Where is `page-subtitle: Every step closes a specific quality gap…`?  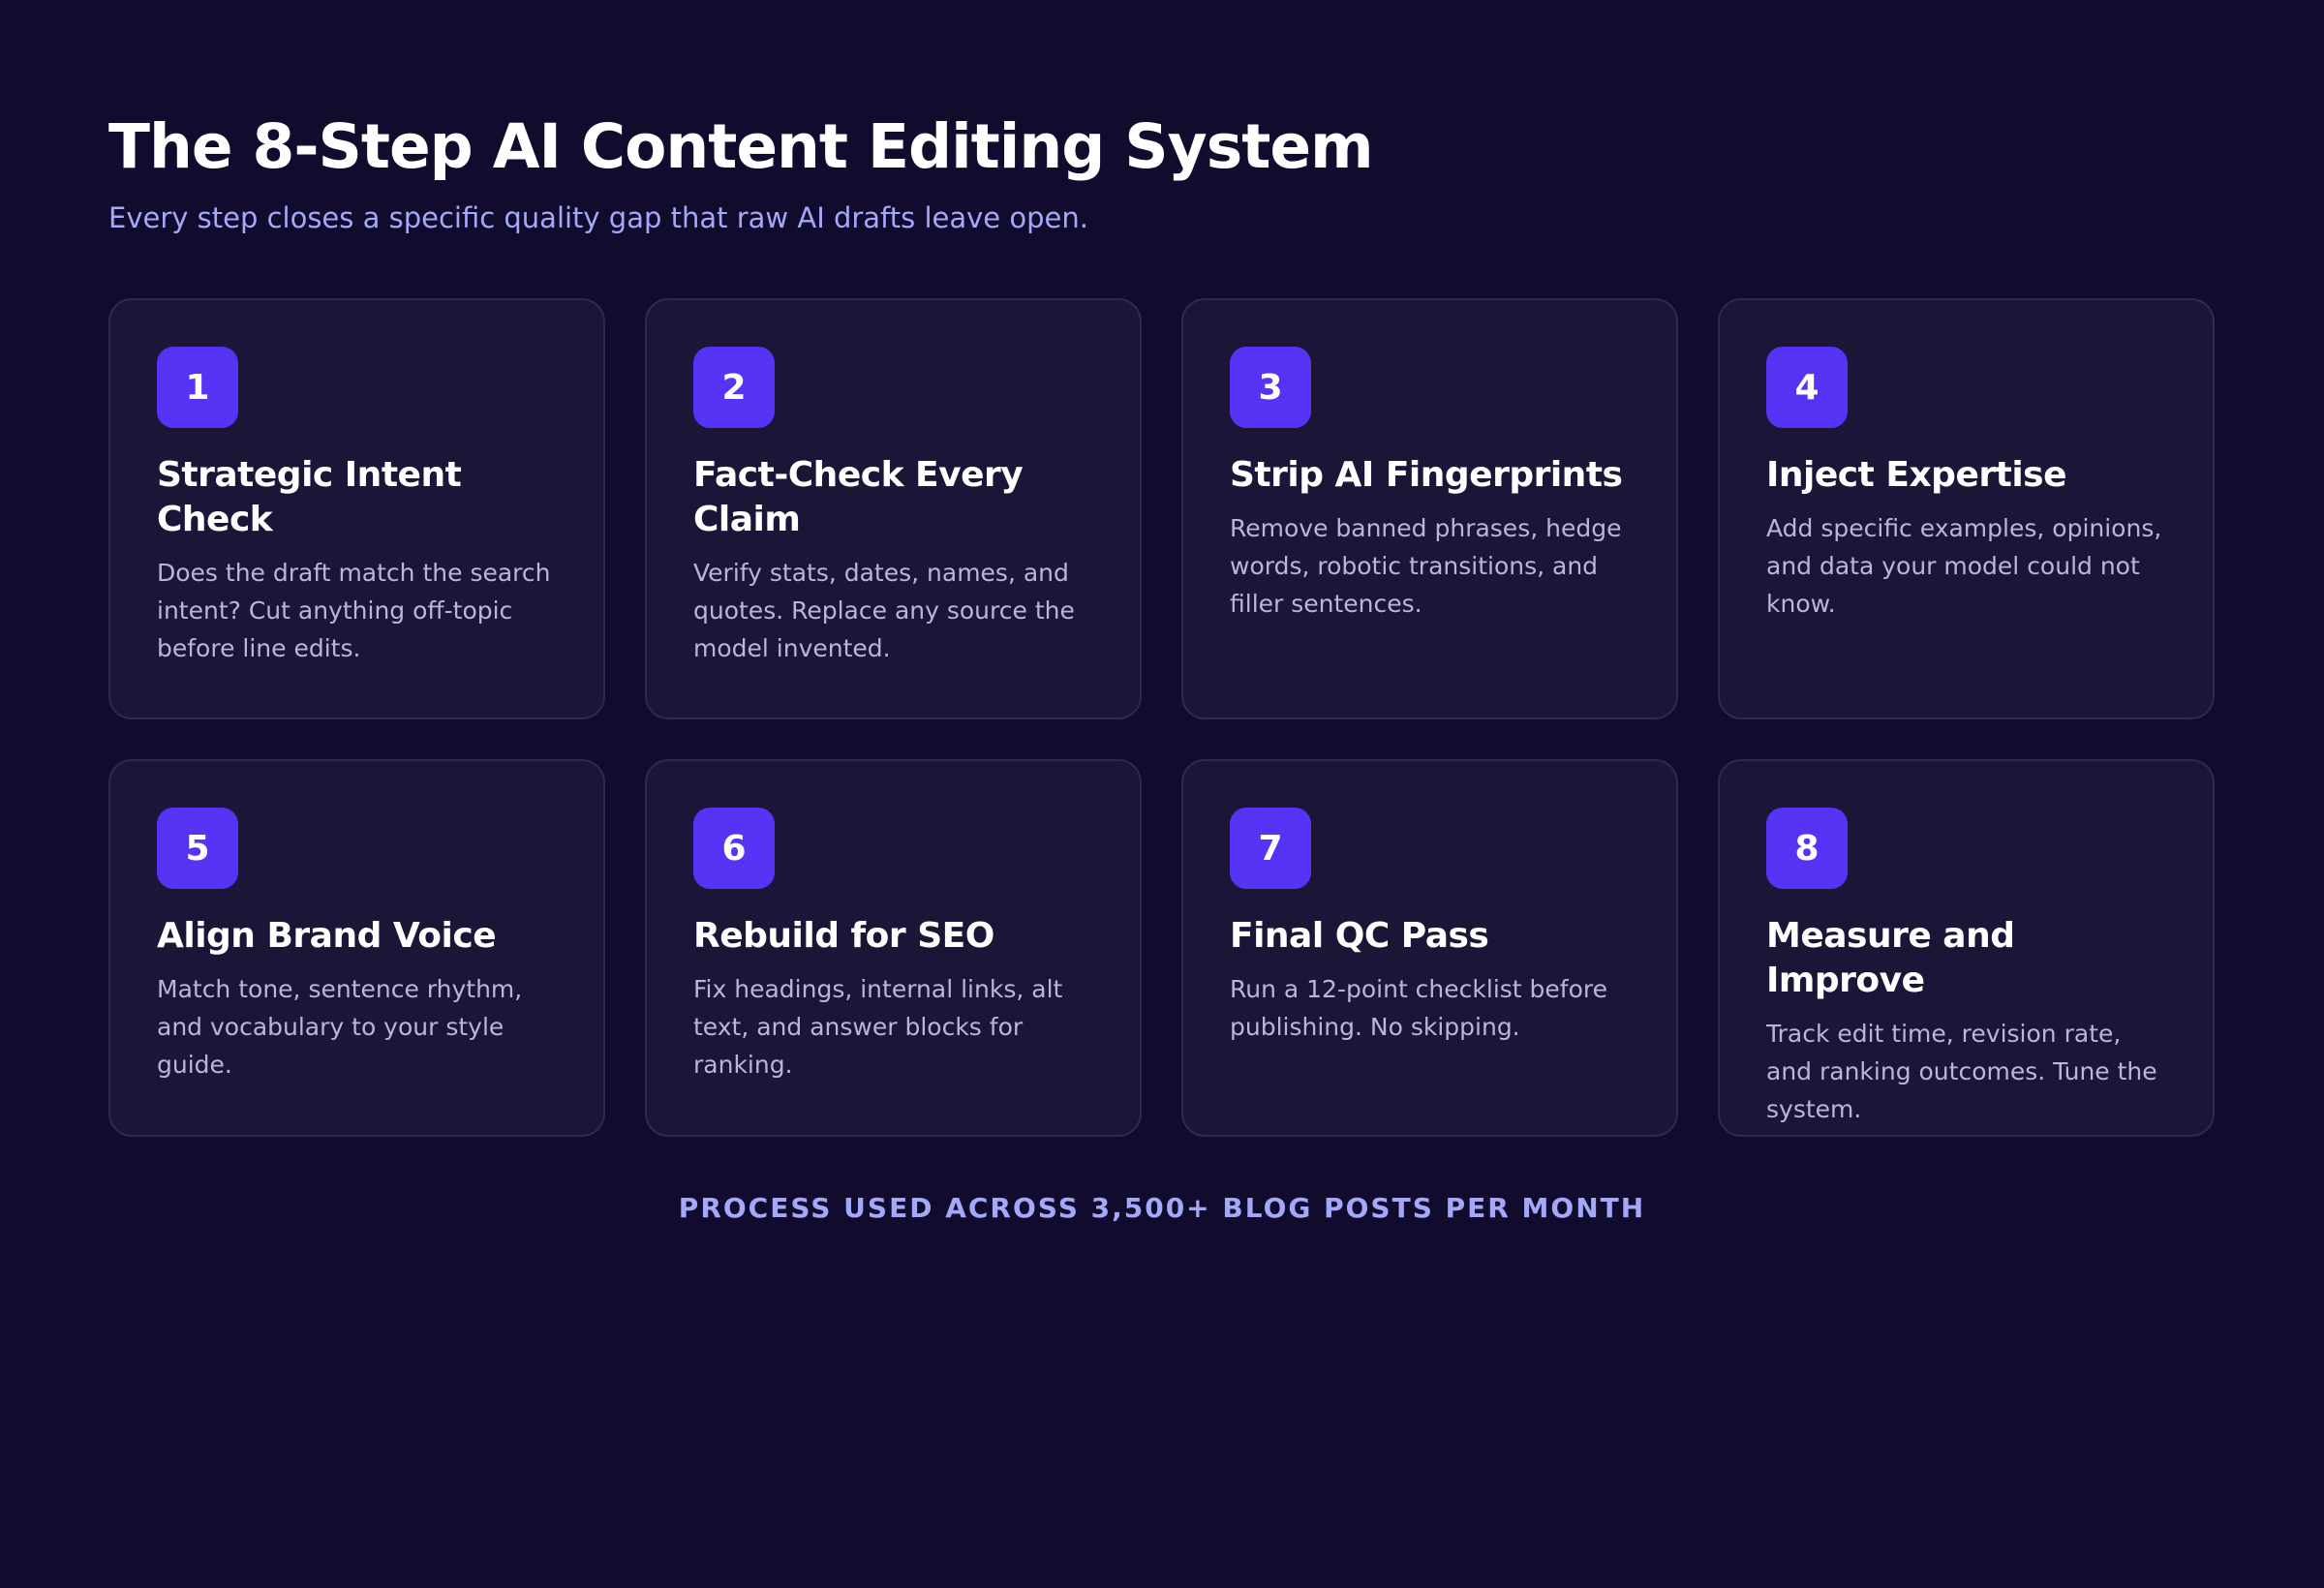 page-subtitle: Every step closes a specific quality gap… is located at coordinates (598, 217).